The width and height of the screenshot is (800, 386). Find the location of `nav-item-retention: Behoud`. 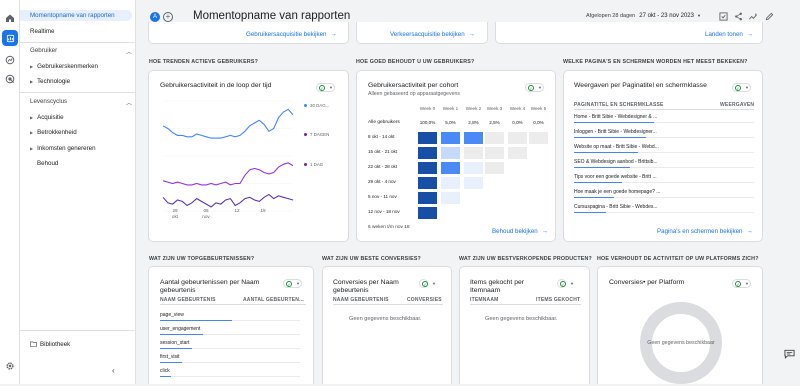

nav-item-retention: Behoud is located at coordinates (47, 163).